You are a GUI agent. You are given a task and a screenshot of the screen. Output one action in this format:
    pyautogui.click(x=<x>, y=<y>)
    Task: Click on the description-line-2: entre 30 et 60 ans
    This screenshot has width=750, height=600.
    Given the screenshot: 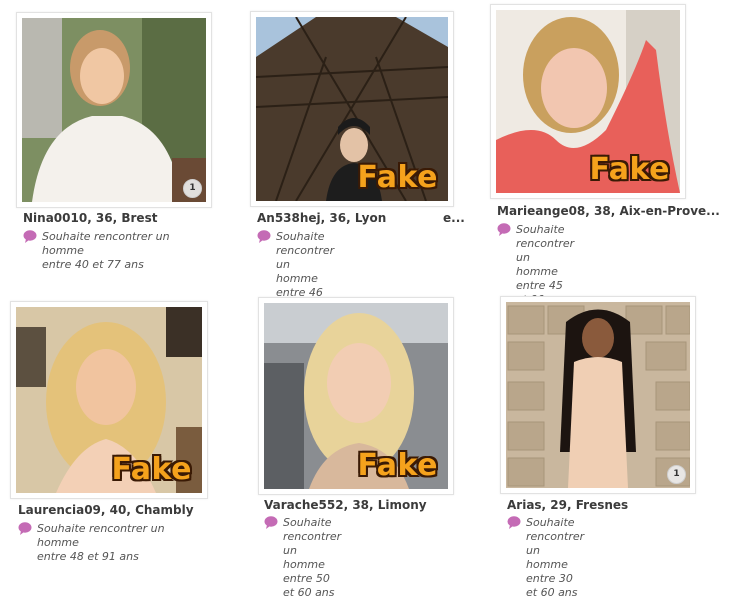 What is the action you would take?
    pyautogui.click(x=552, y=585)
    